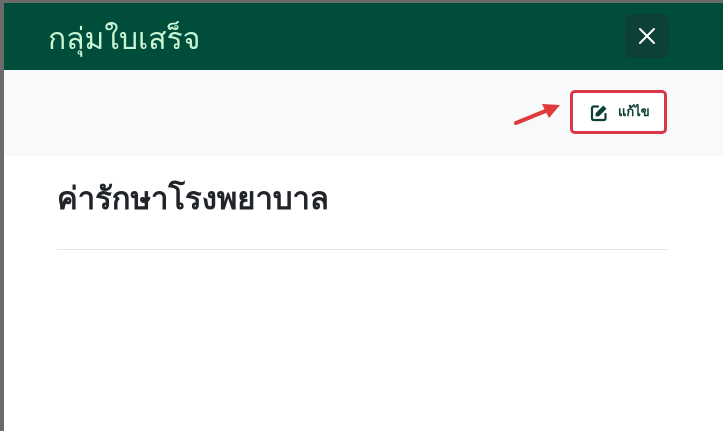 This screenshot has height=431, width=723. I want to click on edit-button: แก้ไข, so click(618, 112).